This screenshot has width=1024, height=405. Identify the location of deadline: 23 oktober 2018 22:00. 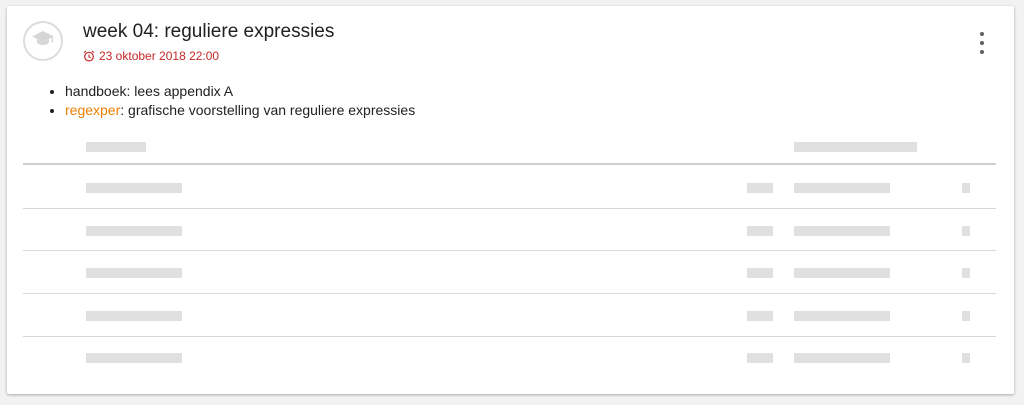
(151, 56).